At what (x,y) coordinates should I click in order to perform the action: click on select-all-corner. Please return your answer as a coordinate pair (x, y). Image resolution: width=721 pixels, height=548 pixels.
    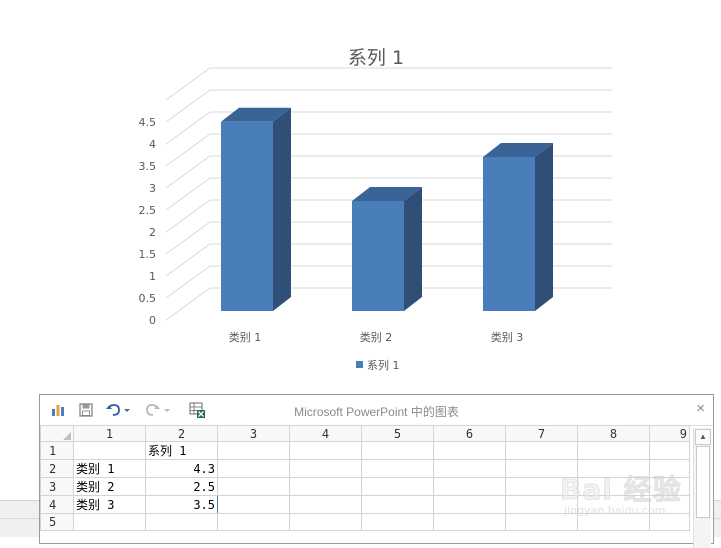
    Looking at the image, I should click on (57, 433).